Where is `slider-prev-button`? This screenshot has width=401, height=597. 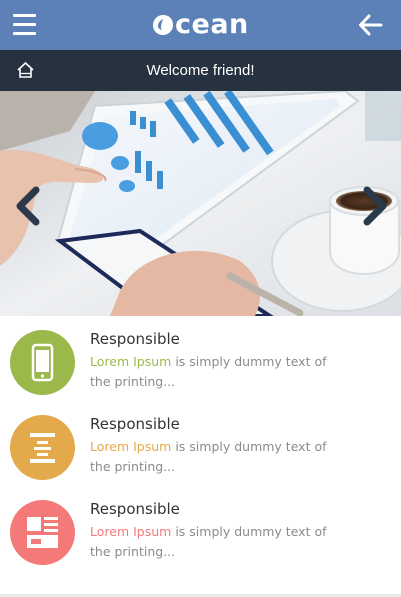 slider-prev-button is located at coordinates (28, 206).